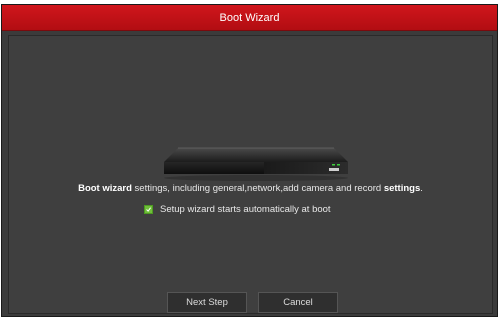 The image size is (499, 319). What do you see at coordinates (105, 188) in the screenshot?
I see `description-bold-boot-wizard: Boot wizard` at bounding box center [105, 188].